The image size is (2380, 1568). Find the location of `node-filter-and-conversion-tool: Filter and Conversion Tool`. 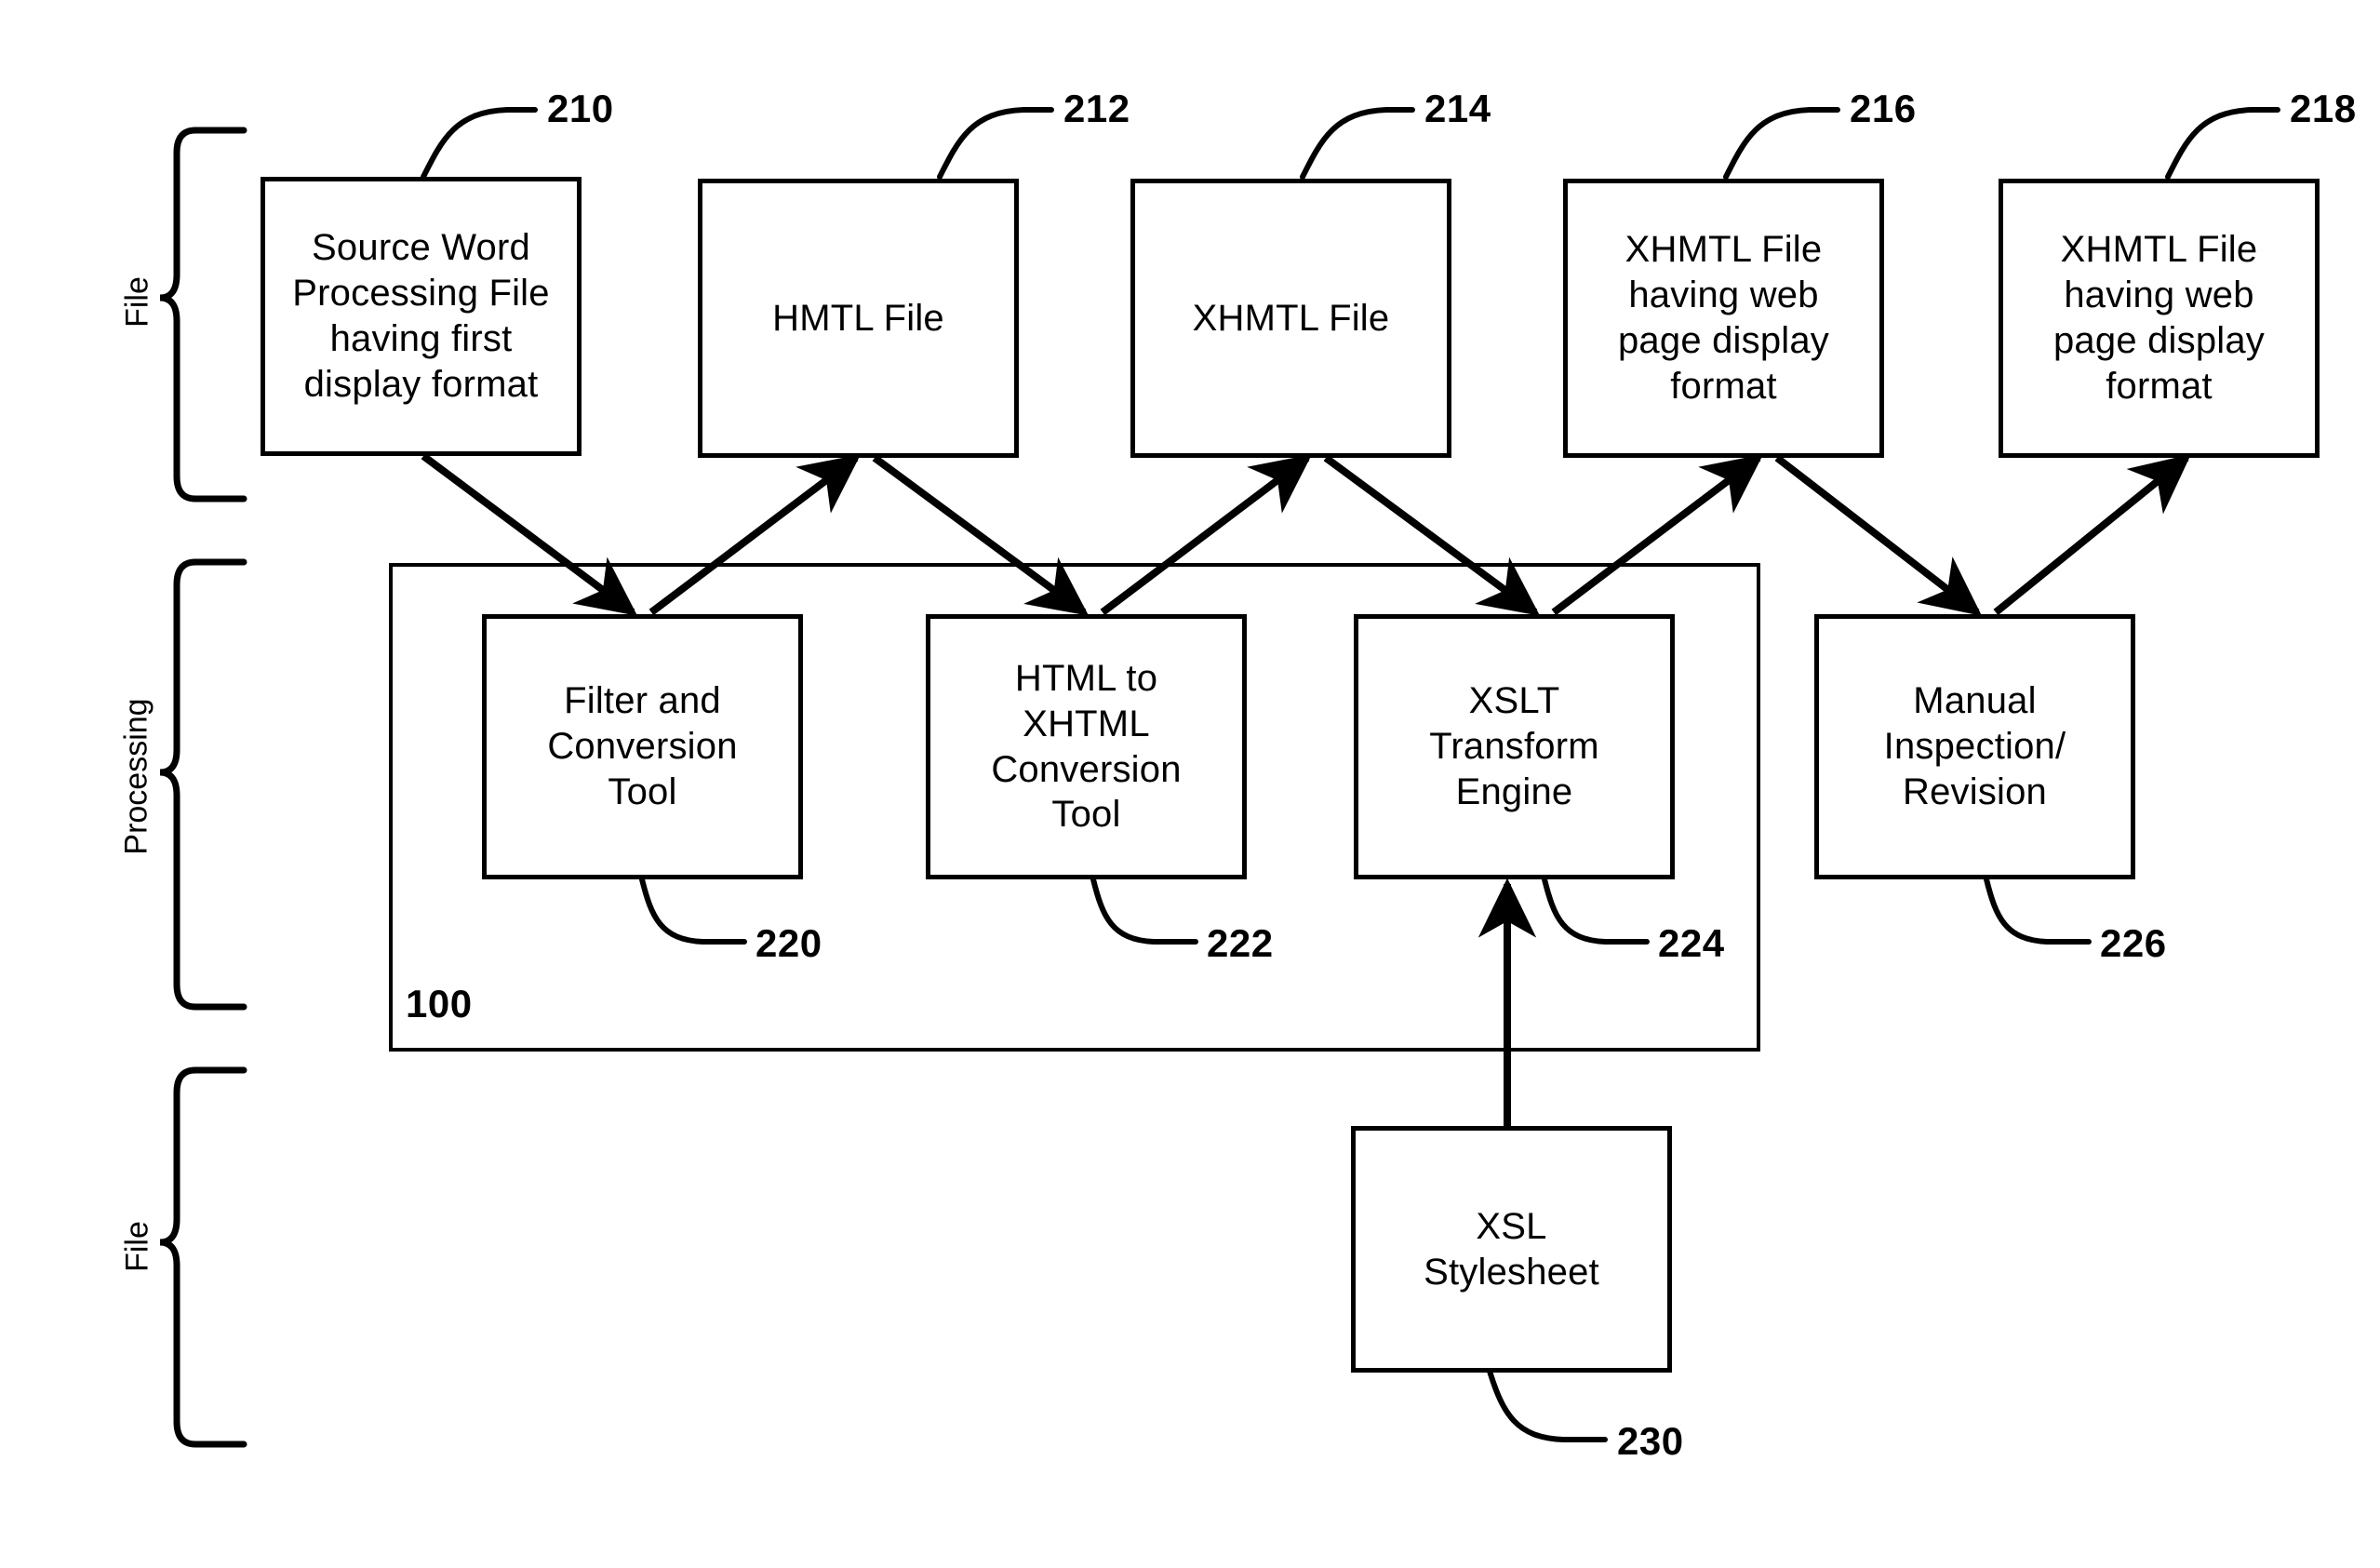

node-filter-and-conversion-tool: Filter and Conversion Tool is located at coordinates (642, 746).